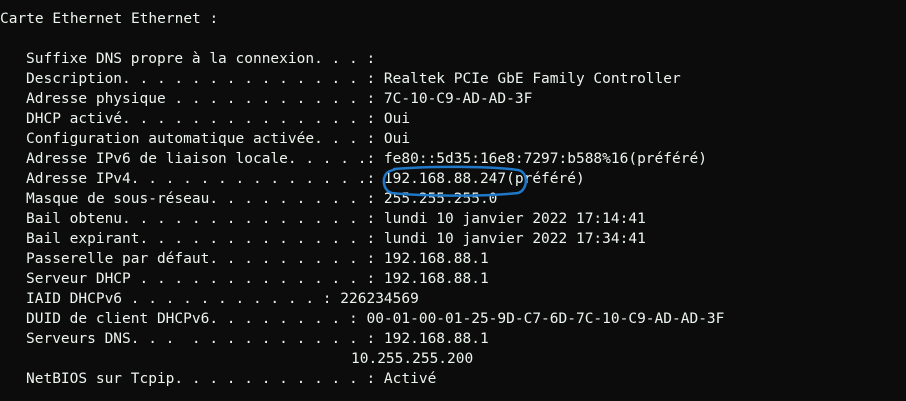 The image size is (906, 401). I want to click on row-dns-servers-secondary: 10.255.255.200, so click(412, 359).